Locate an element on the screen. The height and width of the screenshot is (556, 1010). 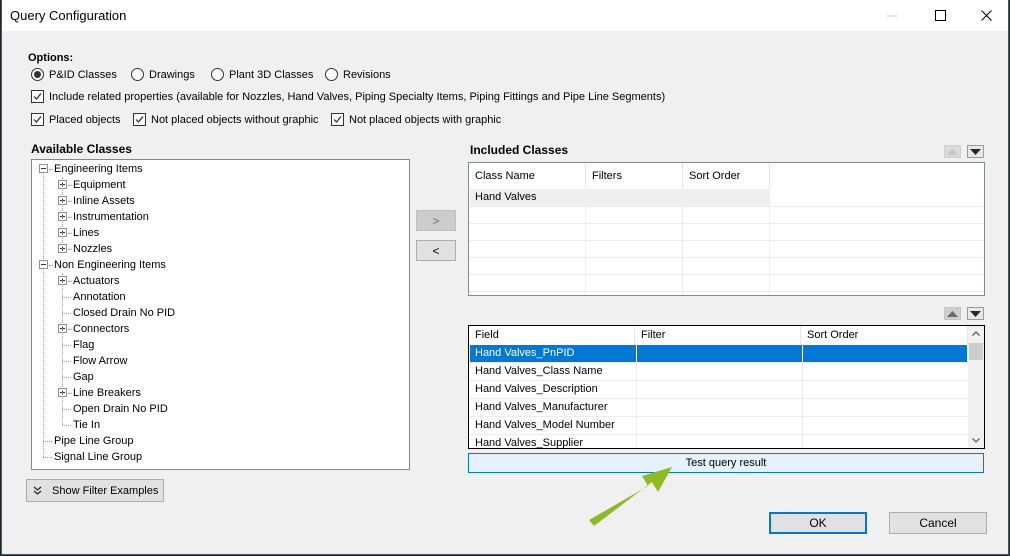
tree-item: Open Drain No PID is located at coordinates (120, 409).